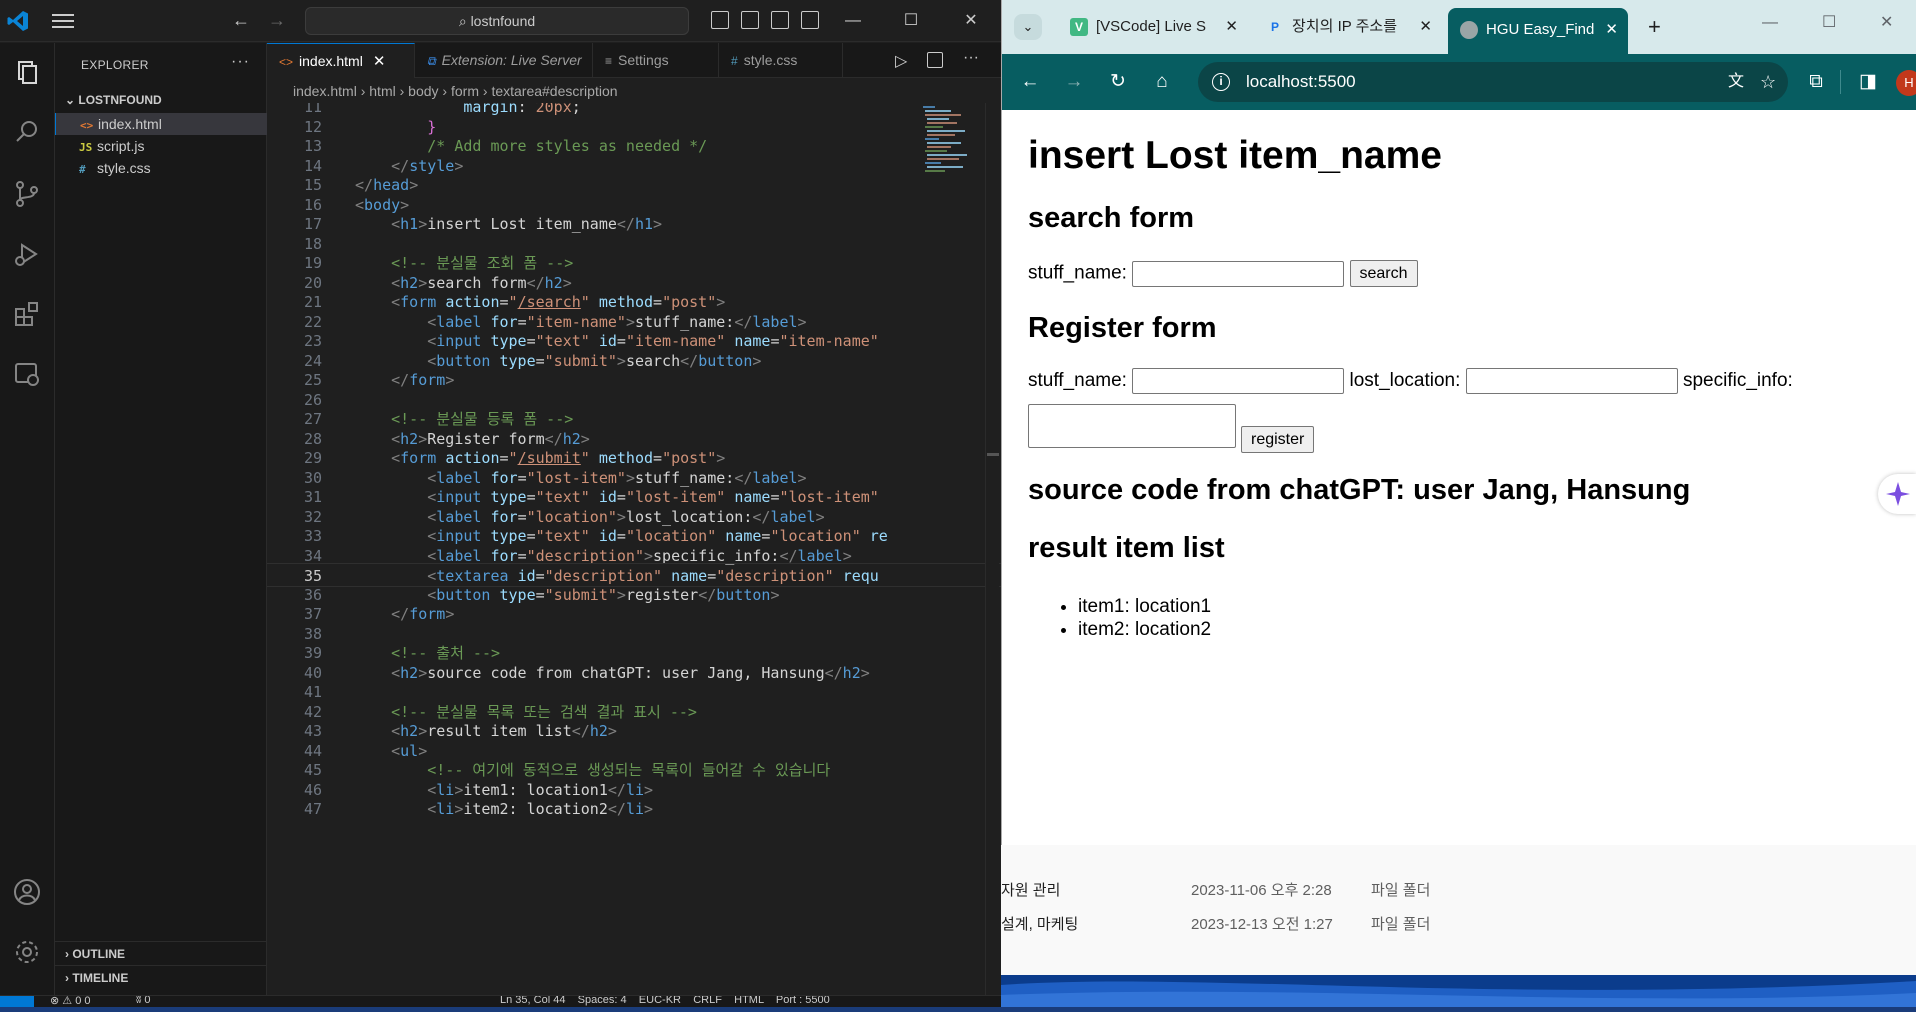  Describe the element at coordinates (147, 1000) in the screenshot. I see `ports-count: 0` at that location.